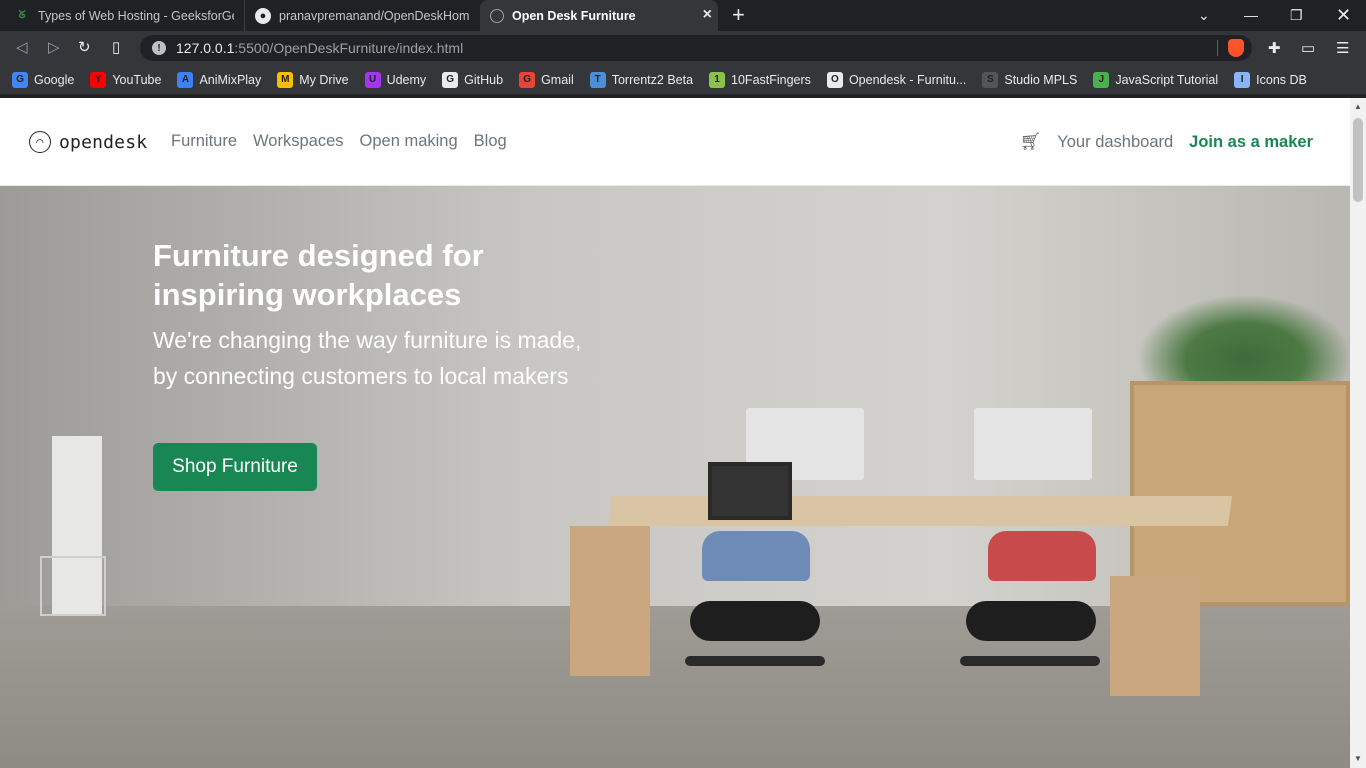 The height and width of the screenshot is (768, 1366). I want to click on minimize-button: —, so click(1251, 15).